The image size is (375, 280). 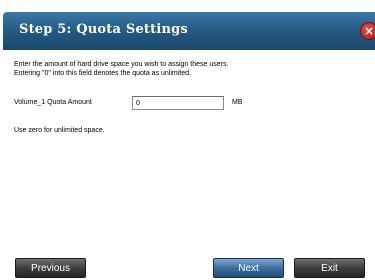 I want to click on quota-amount-input, so click(x=178, y=103).